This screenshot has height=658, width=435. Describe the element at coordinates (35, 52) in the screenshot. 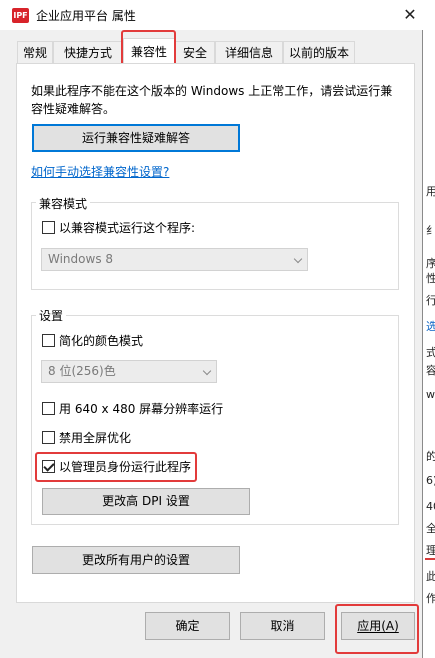

I see `tab-general: 常规` at that location.